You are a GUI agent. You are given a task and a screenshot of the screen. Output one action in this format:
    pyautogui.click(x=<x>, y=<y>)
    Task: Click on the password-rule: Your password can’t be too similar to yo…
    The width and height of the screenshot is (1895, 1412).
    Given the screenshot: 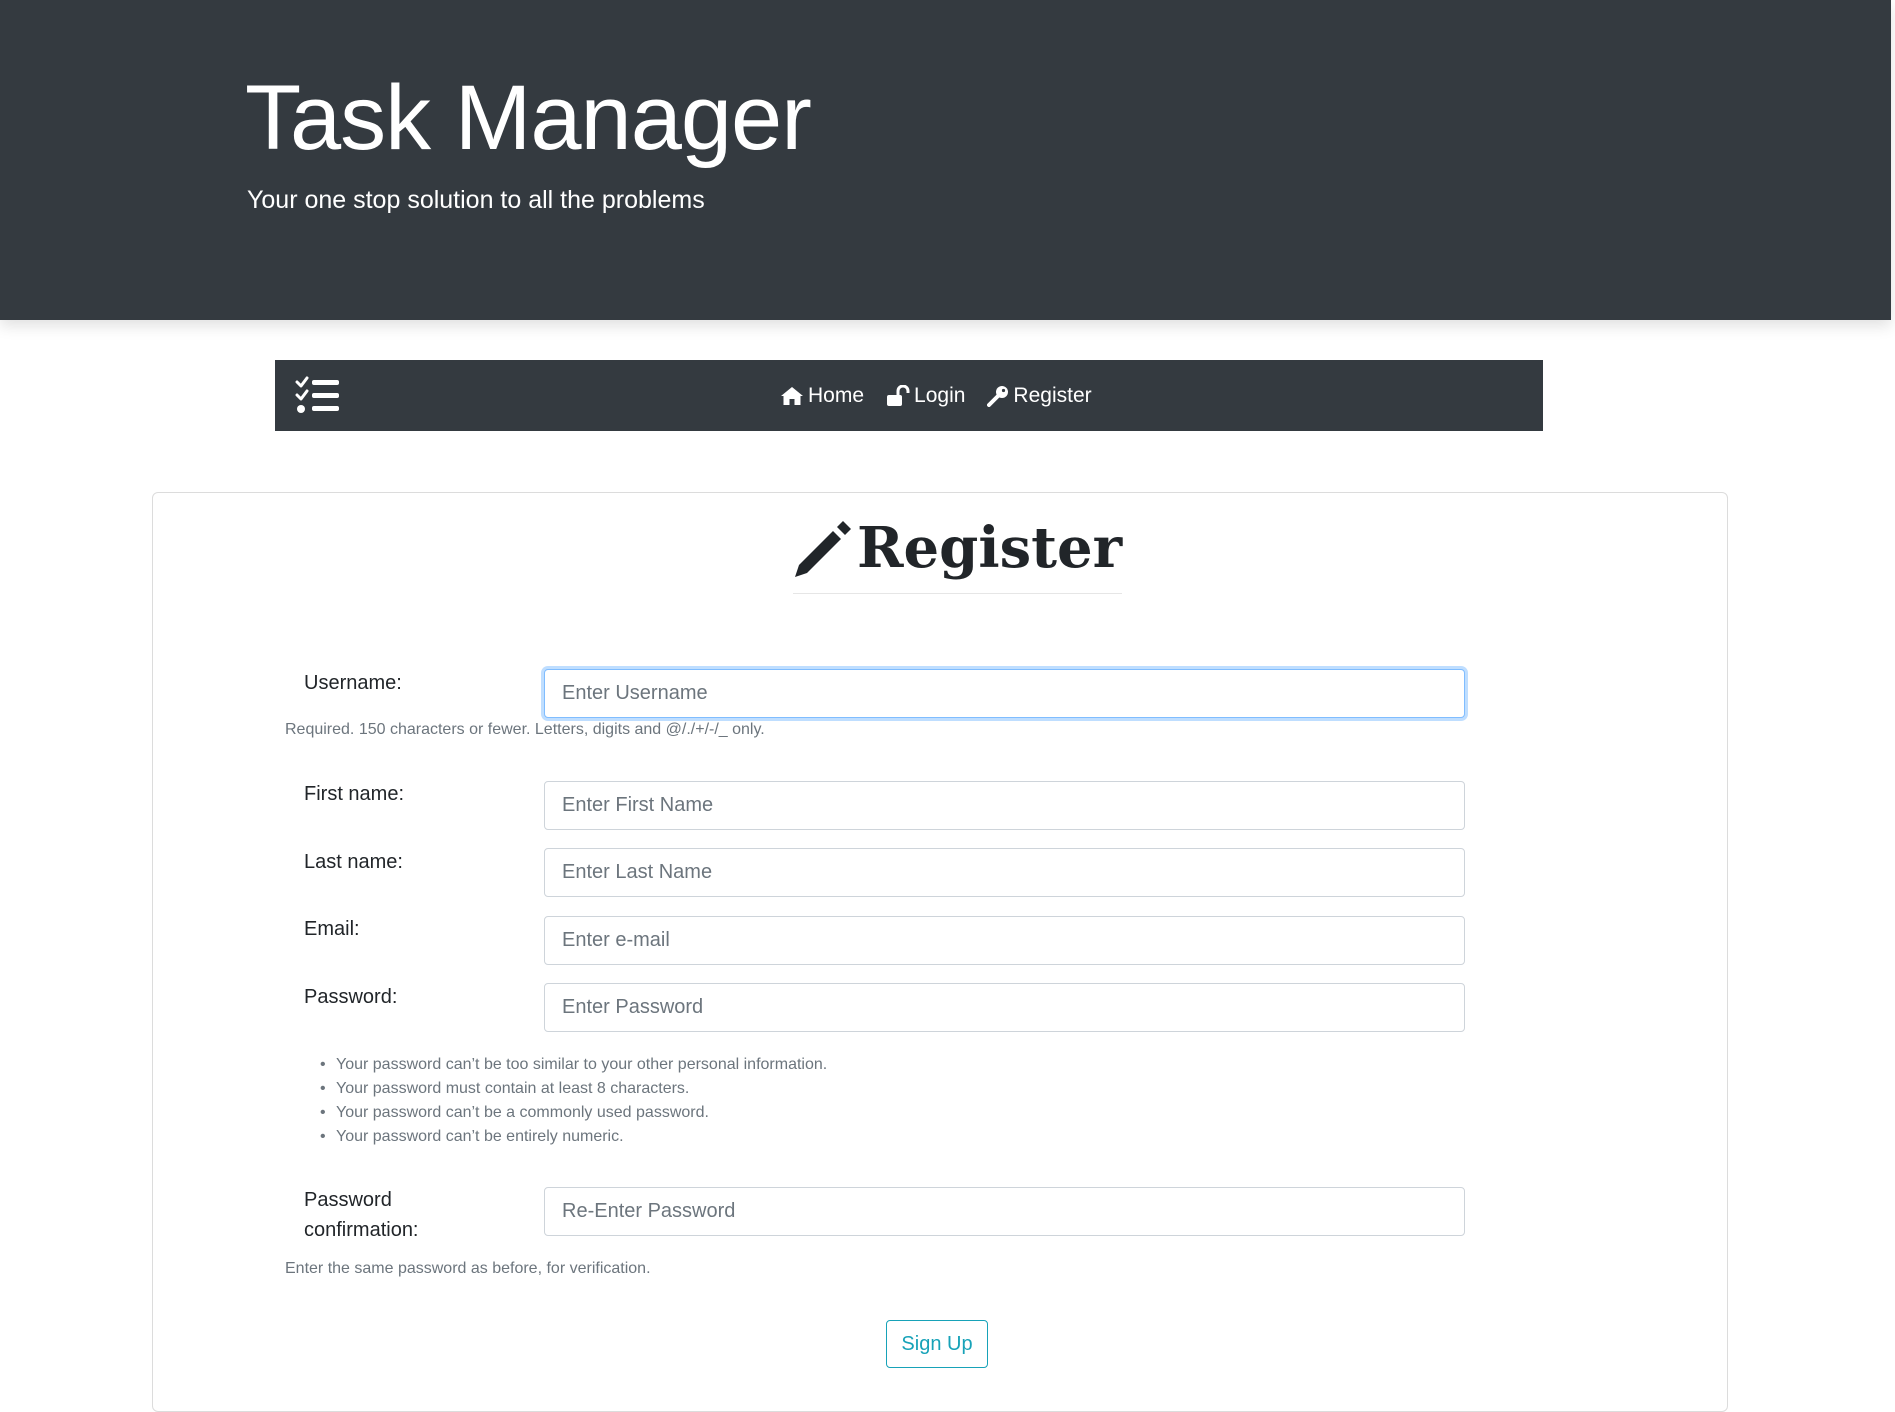 What is the action you would take?
    pyautogui.click(x=573, y=1065)
    